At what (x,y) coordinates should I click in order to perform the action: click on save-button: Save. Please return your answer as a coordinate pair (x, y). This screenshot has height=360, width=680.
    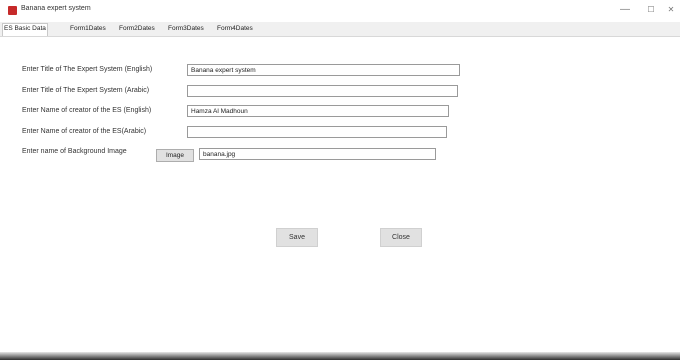
    Looking at the image, I should click on (297, 237).